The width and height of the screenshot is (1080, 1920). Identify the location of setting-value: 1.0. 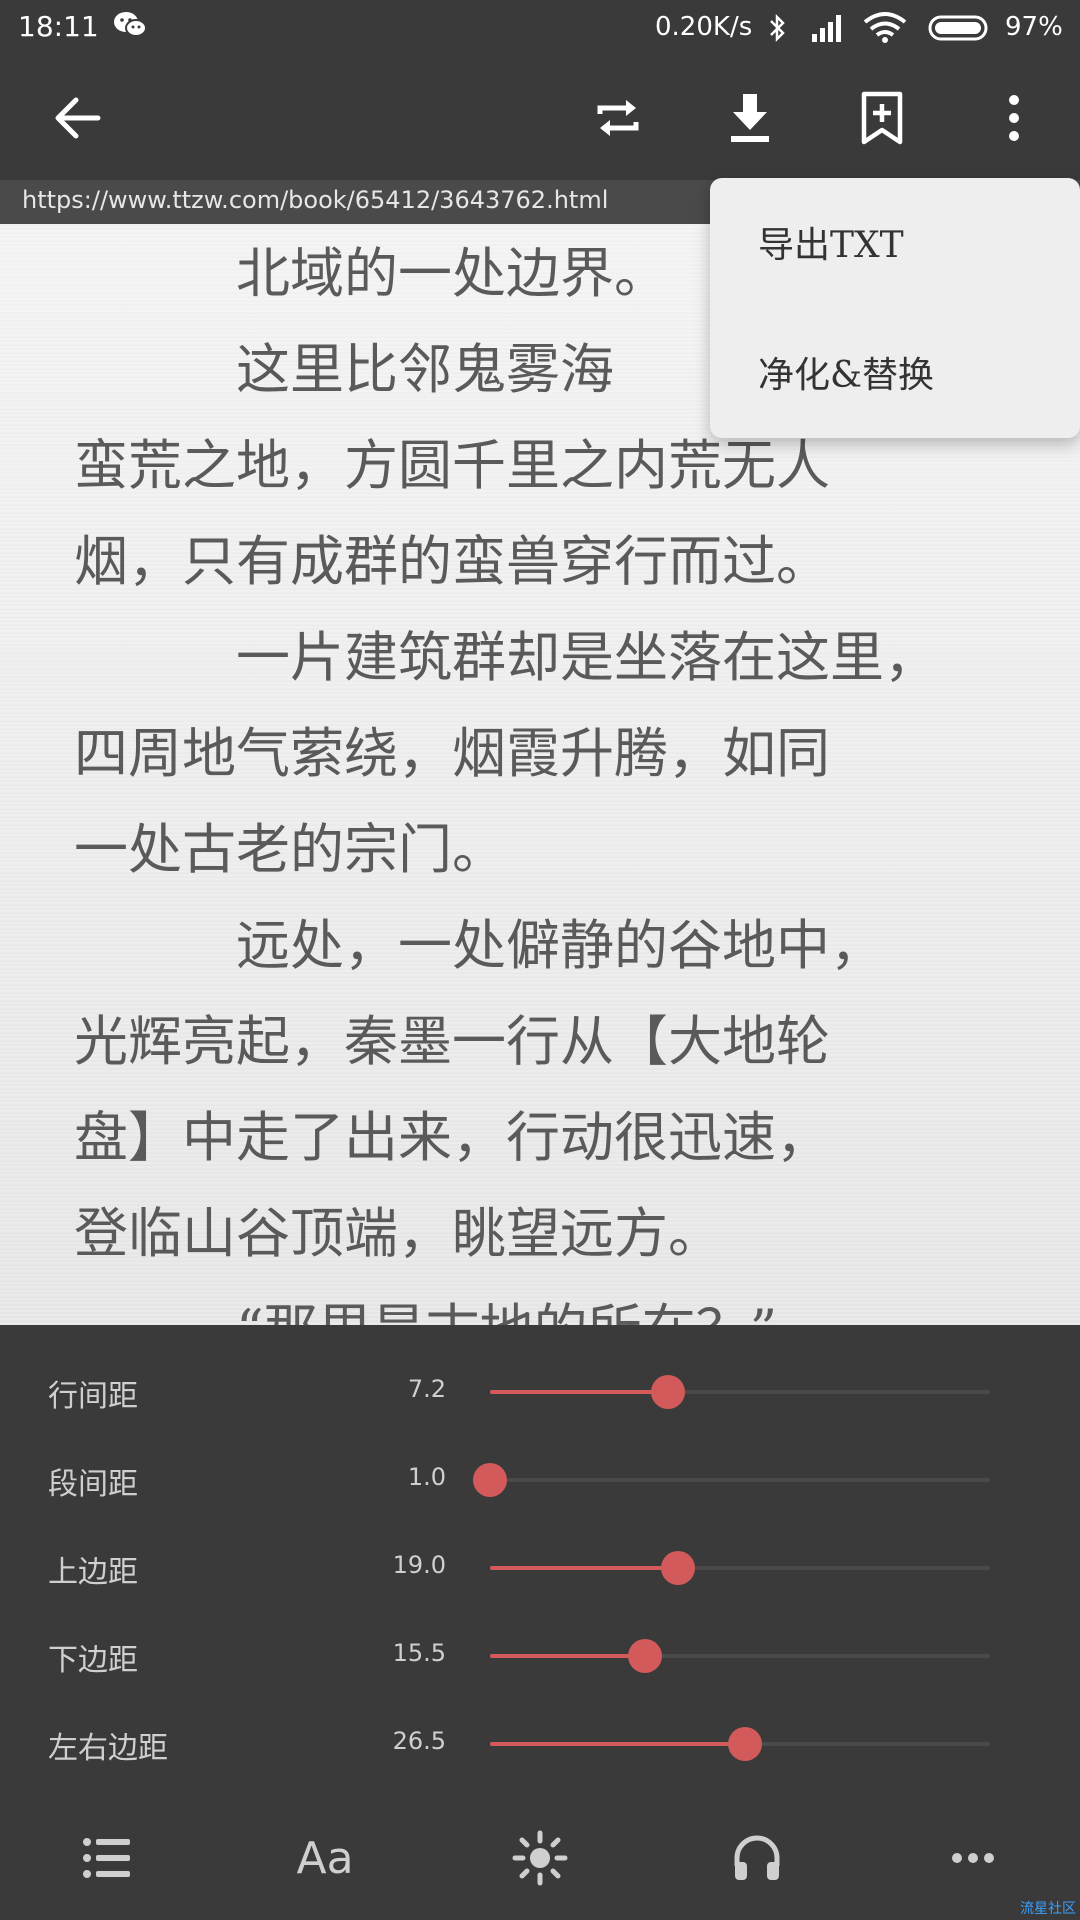
(426, 1477).